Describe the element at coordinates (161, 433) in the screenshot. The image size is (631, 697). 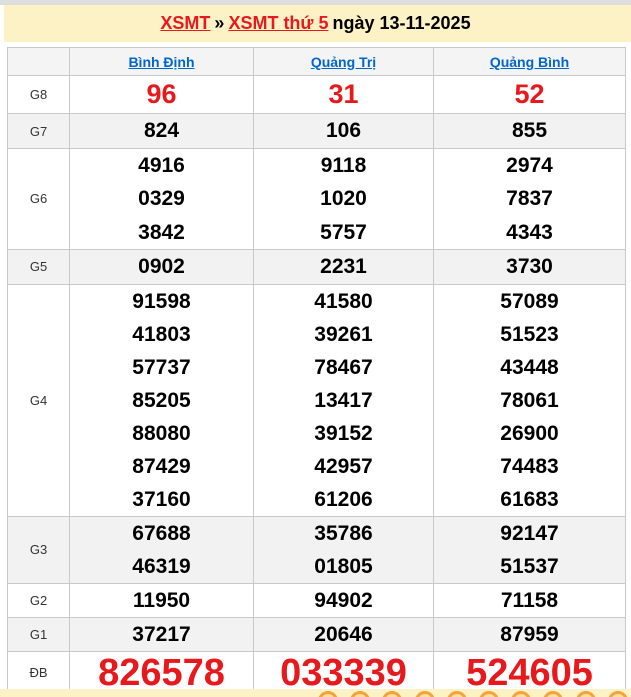
I see `result-number: 88080` at that location.